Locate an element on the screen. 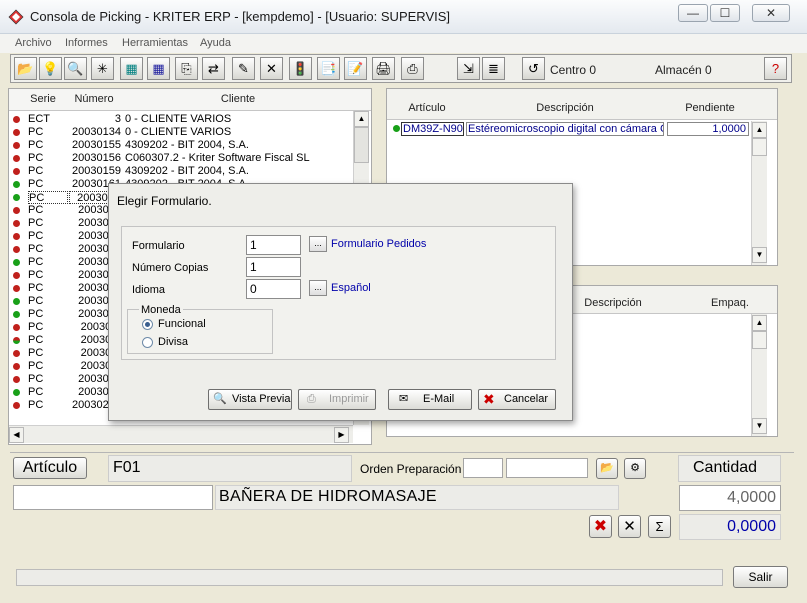  cantidad-header: Cantidad is located at coordinates (729, 468).